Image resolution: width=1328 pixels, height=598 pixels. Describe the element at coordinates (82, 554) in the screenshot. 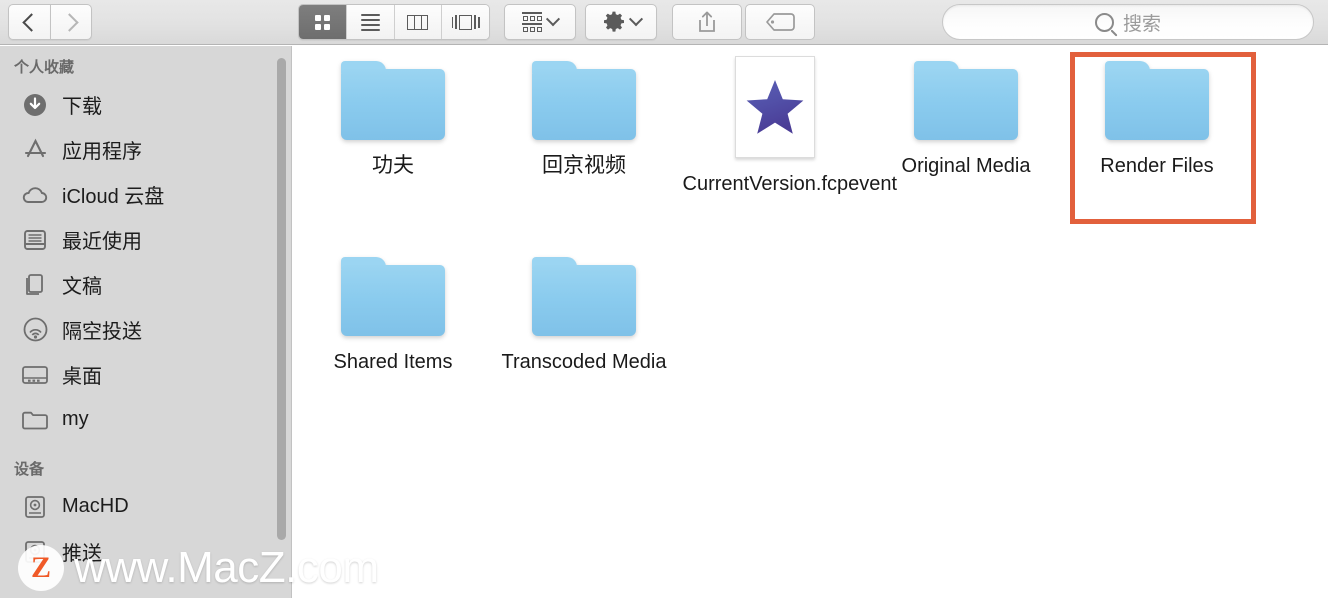

I see `sidebar-item-label: 推送` at that location.